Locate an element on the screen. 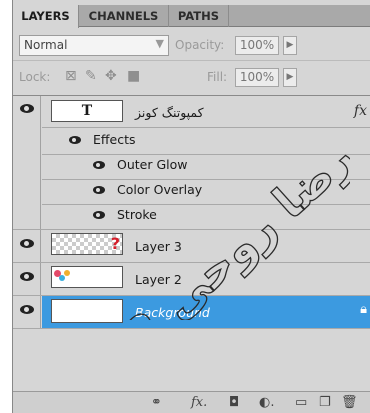  layer-2-eye-icon is located at coordinates (27, 276).